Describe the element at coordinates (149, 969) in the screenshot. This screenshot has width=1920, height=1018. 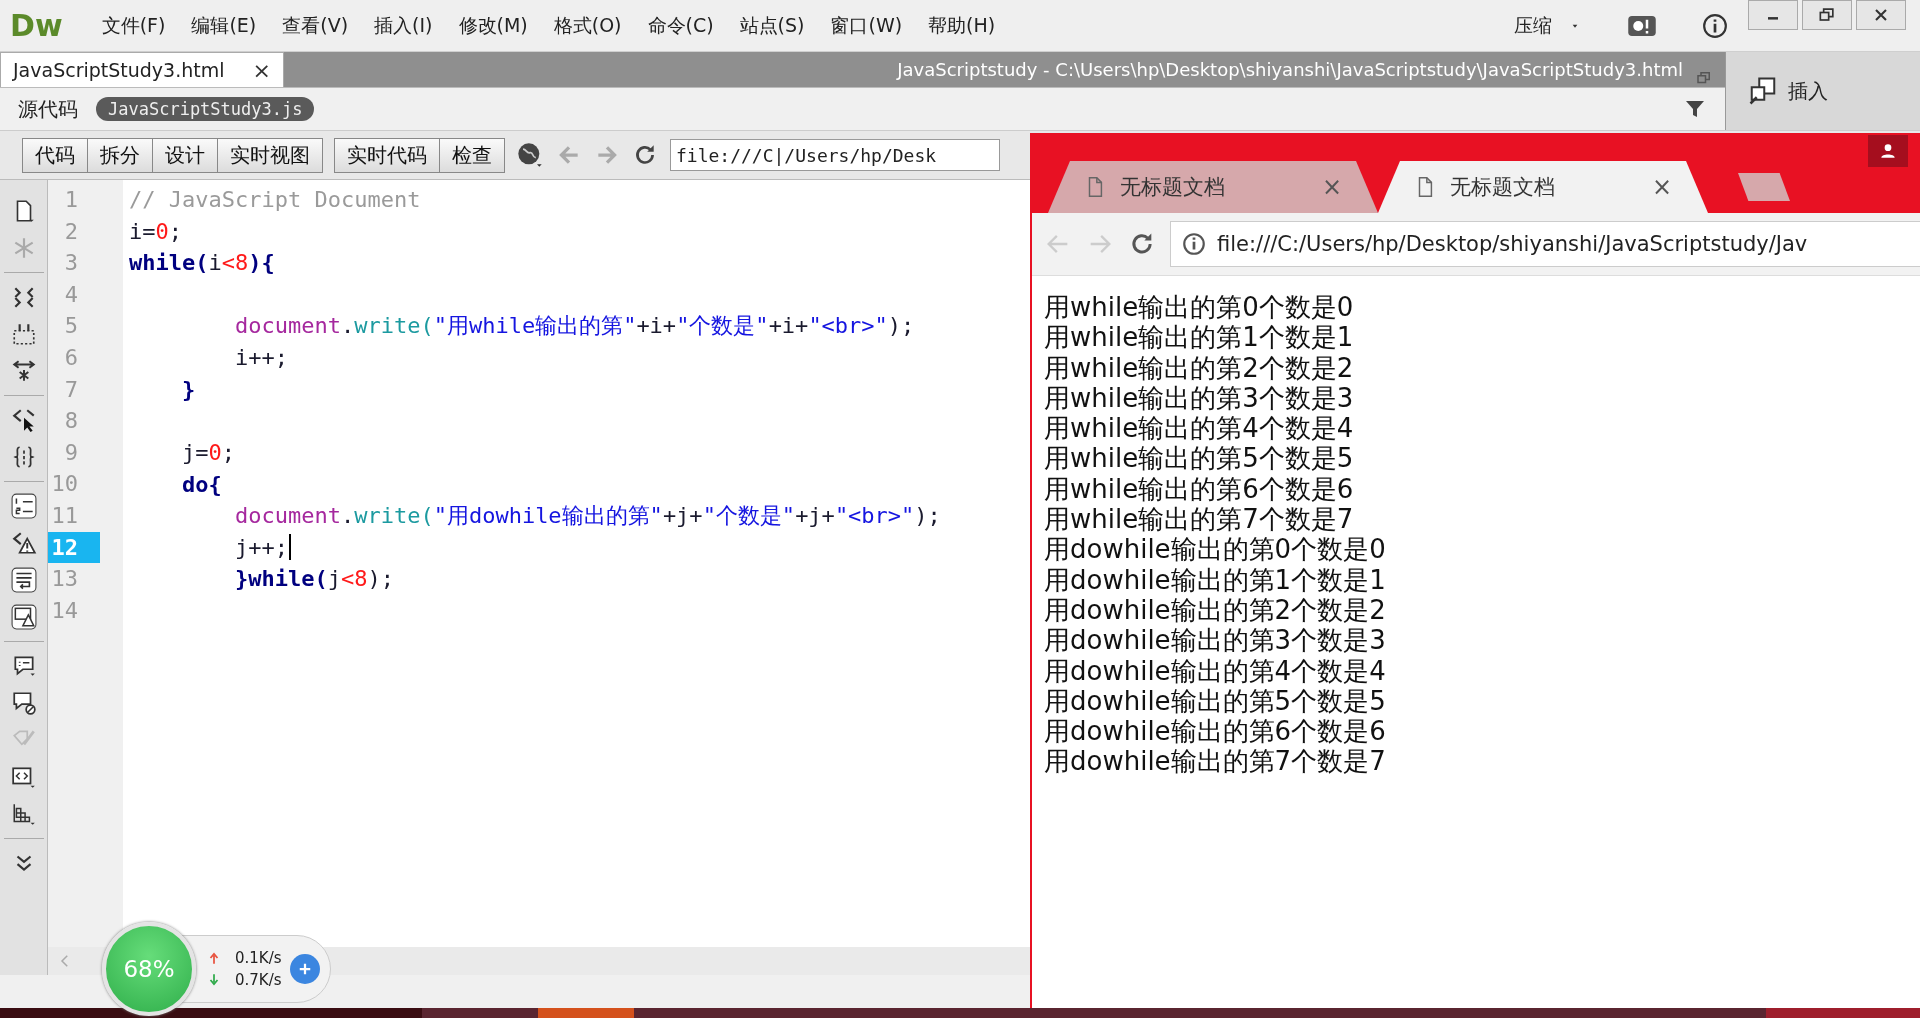
I see `usage-percent: 68%` at that location.